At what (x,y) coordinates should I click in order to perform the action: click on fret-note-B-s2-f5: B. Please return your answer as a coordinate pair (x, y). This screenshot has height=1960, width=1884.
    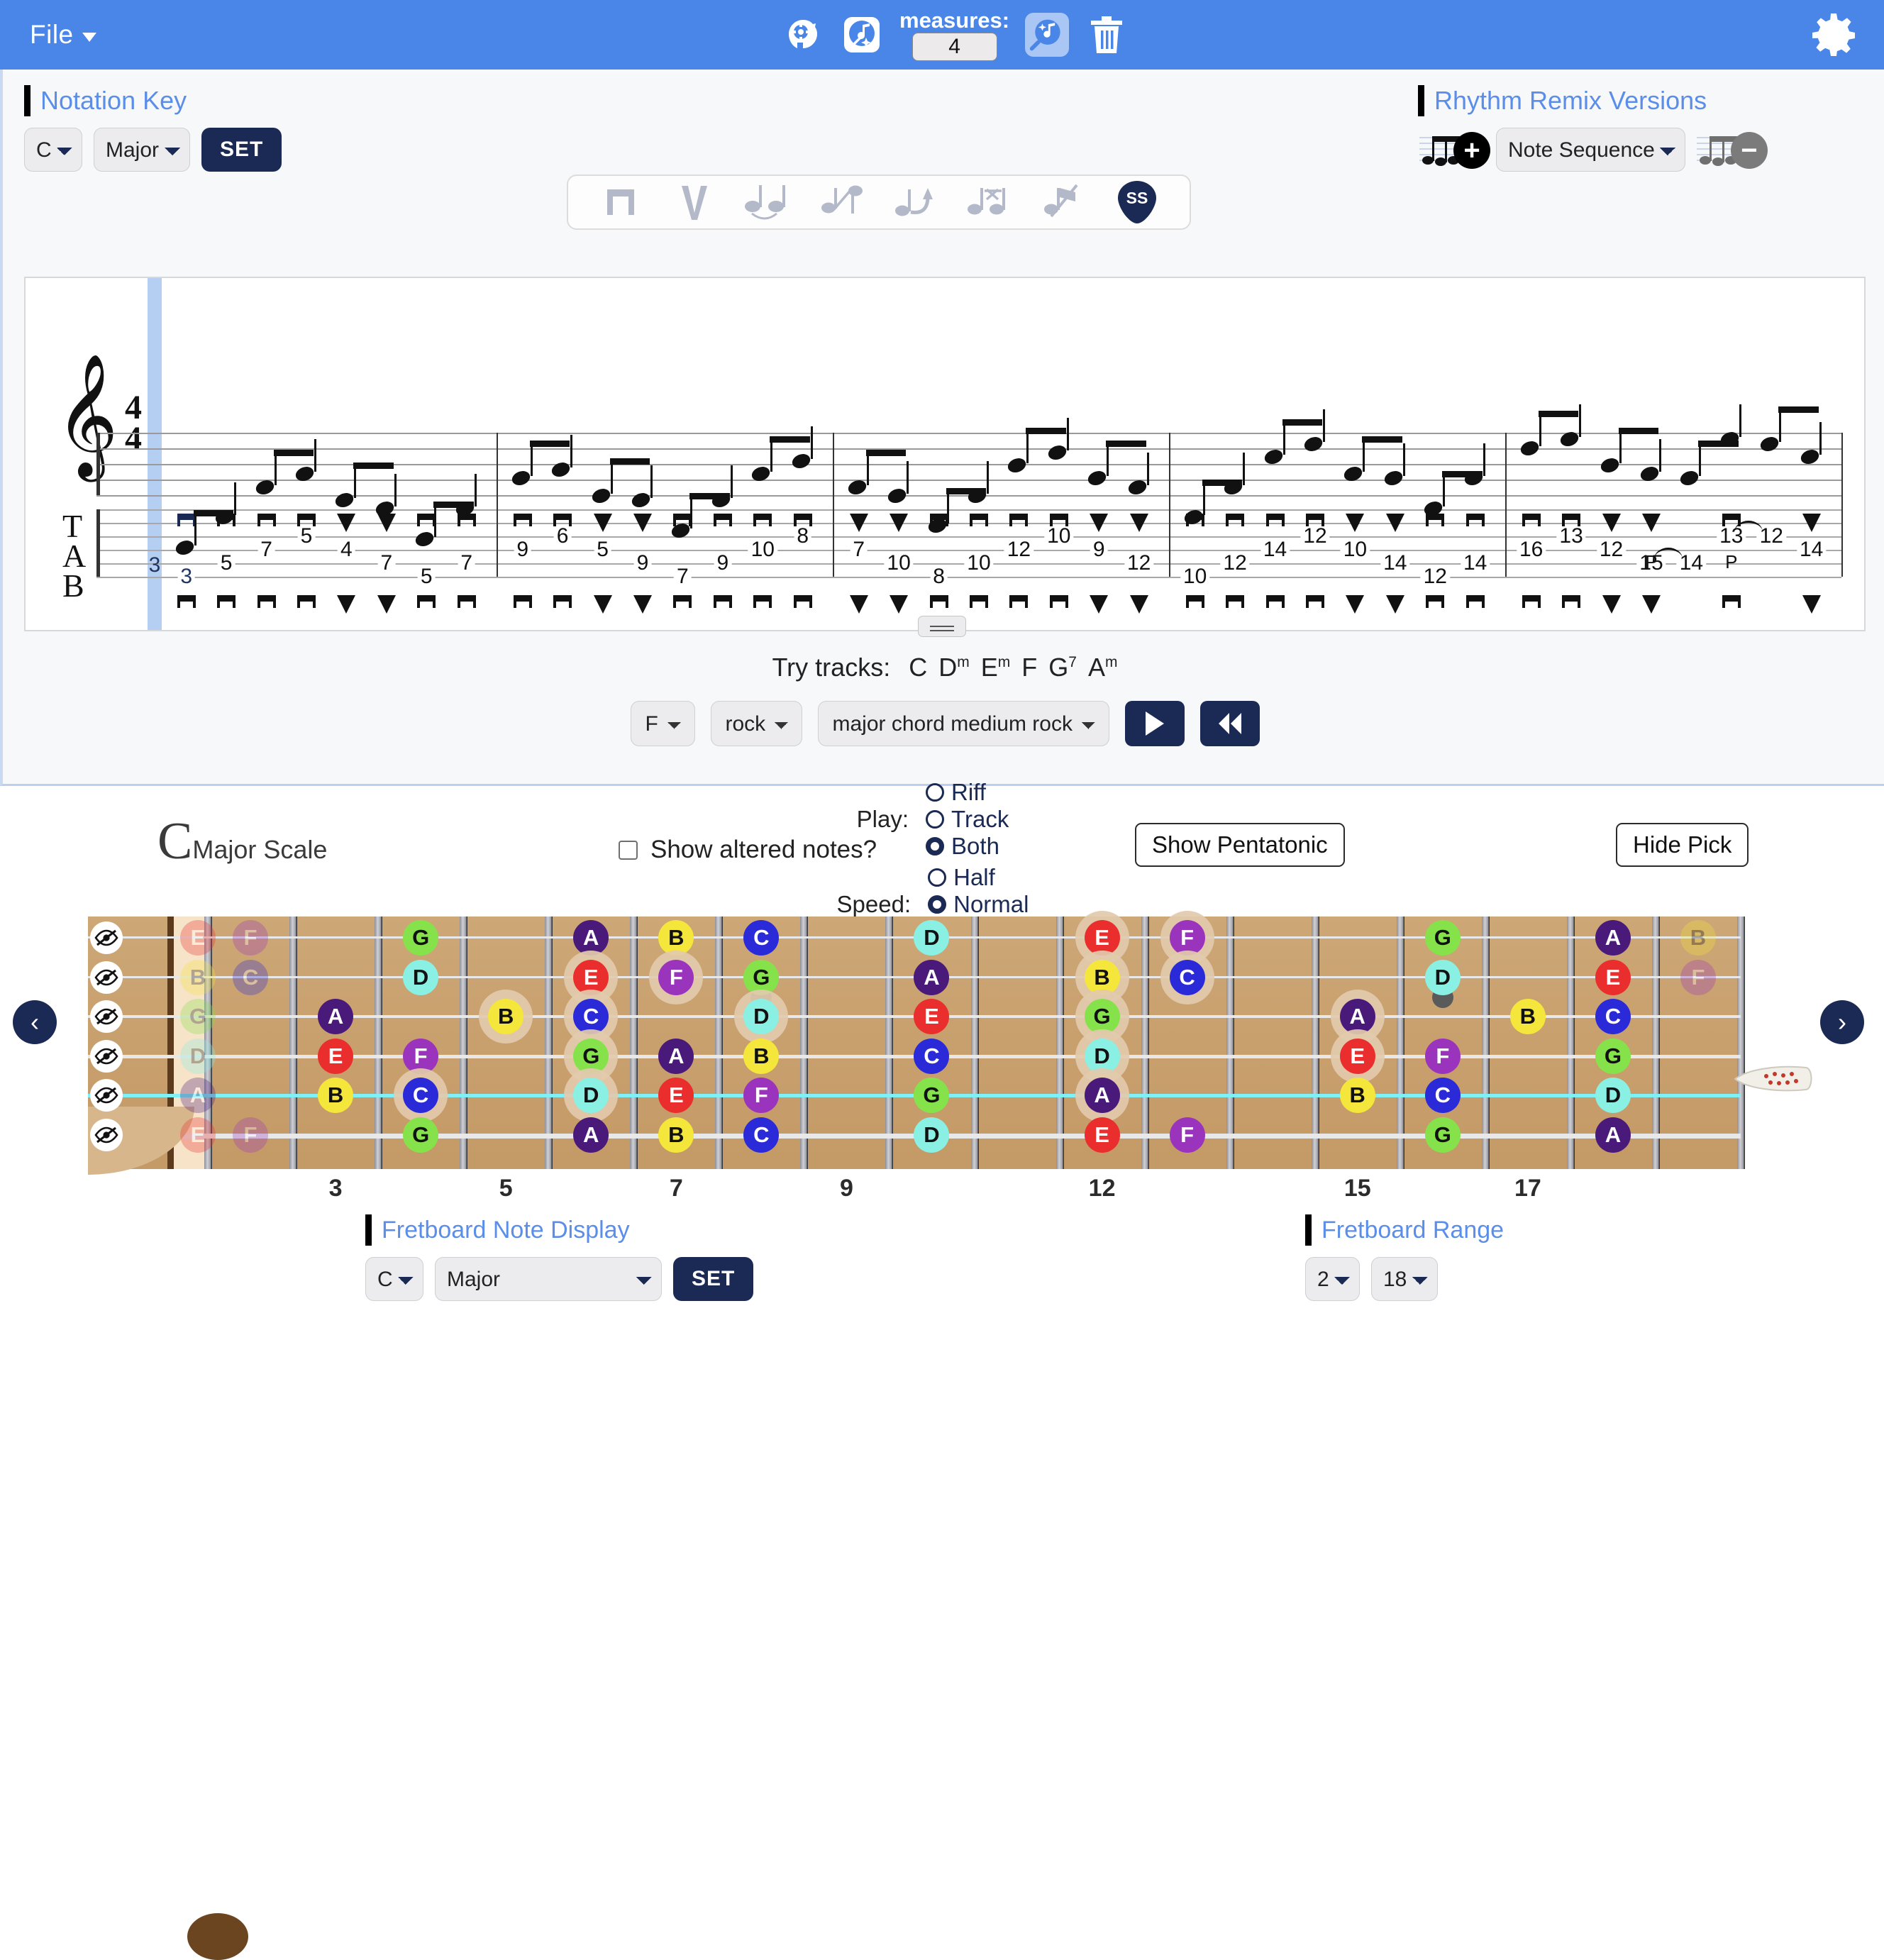
    Looking at the image, I should click on (506, 1016).